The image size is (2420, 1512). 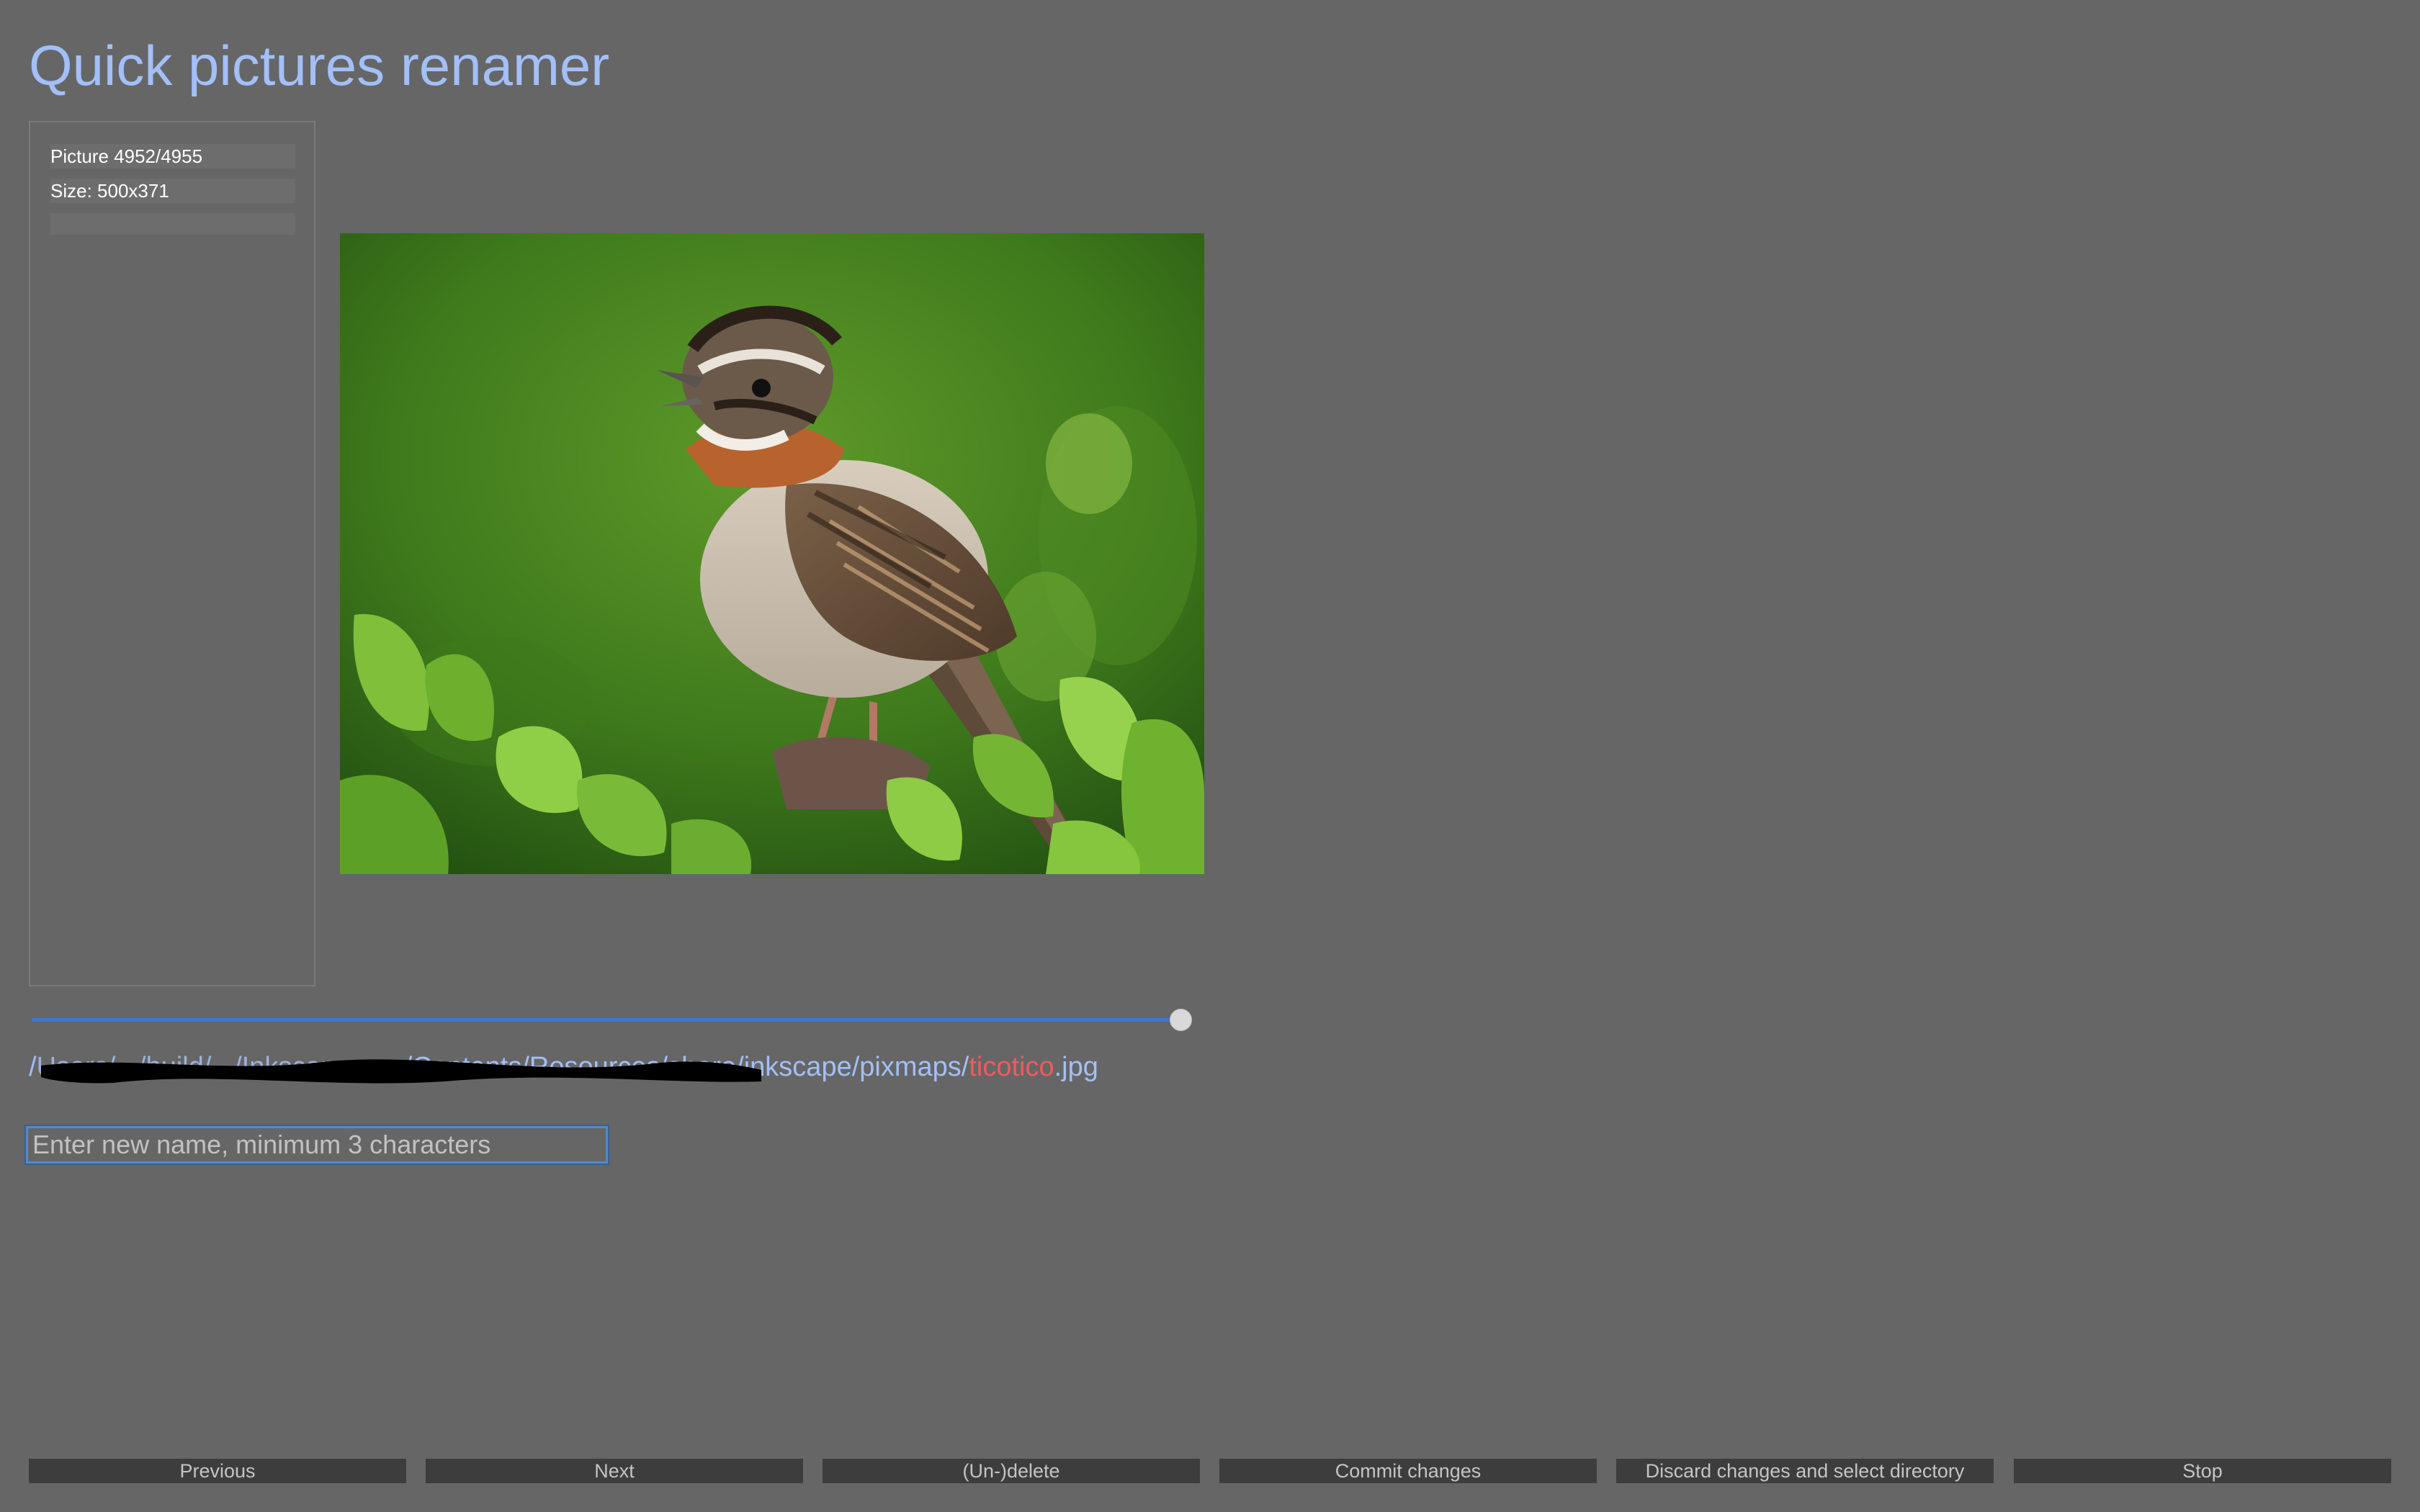 I want to click on picture-position-slider, so click(x=612, y=1020).